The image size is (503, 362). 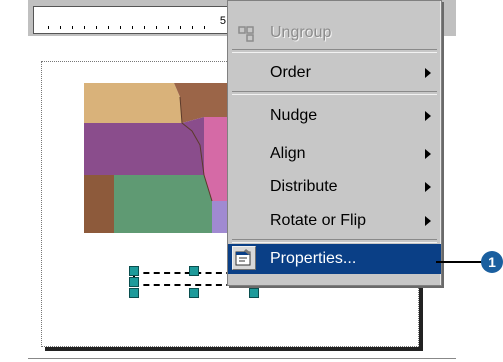 I want to click on menu-item-order: Order, so click(x=334, y=73).